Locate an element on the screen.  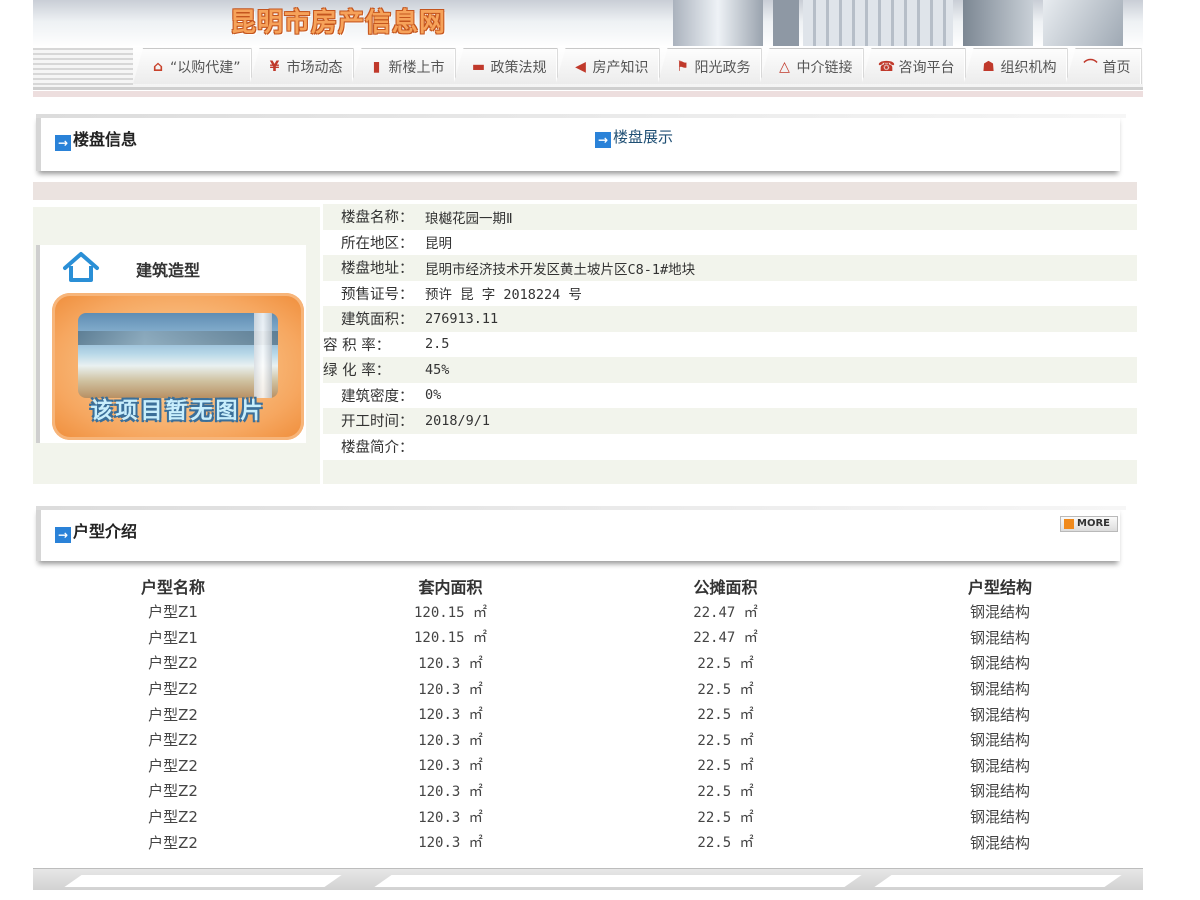
triangle-icon: △ is located at coordinates (784, 66).